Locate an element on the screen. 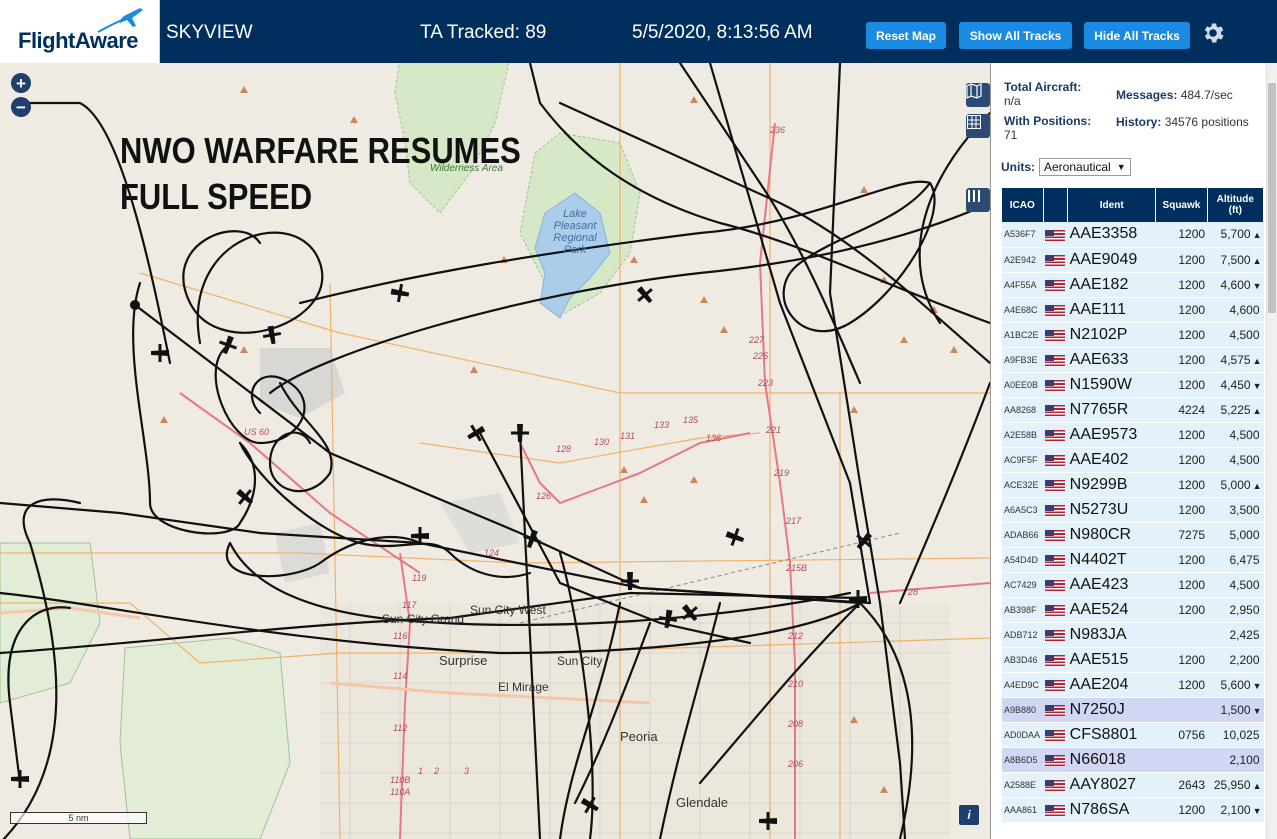  show-all-tracks-button: Show All Tracks is located at coordinates (1015, 35).